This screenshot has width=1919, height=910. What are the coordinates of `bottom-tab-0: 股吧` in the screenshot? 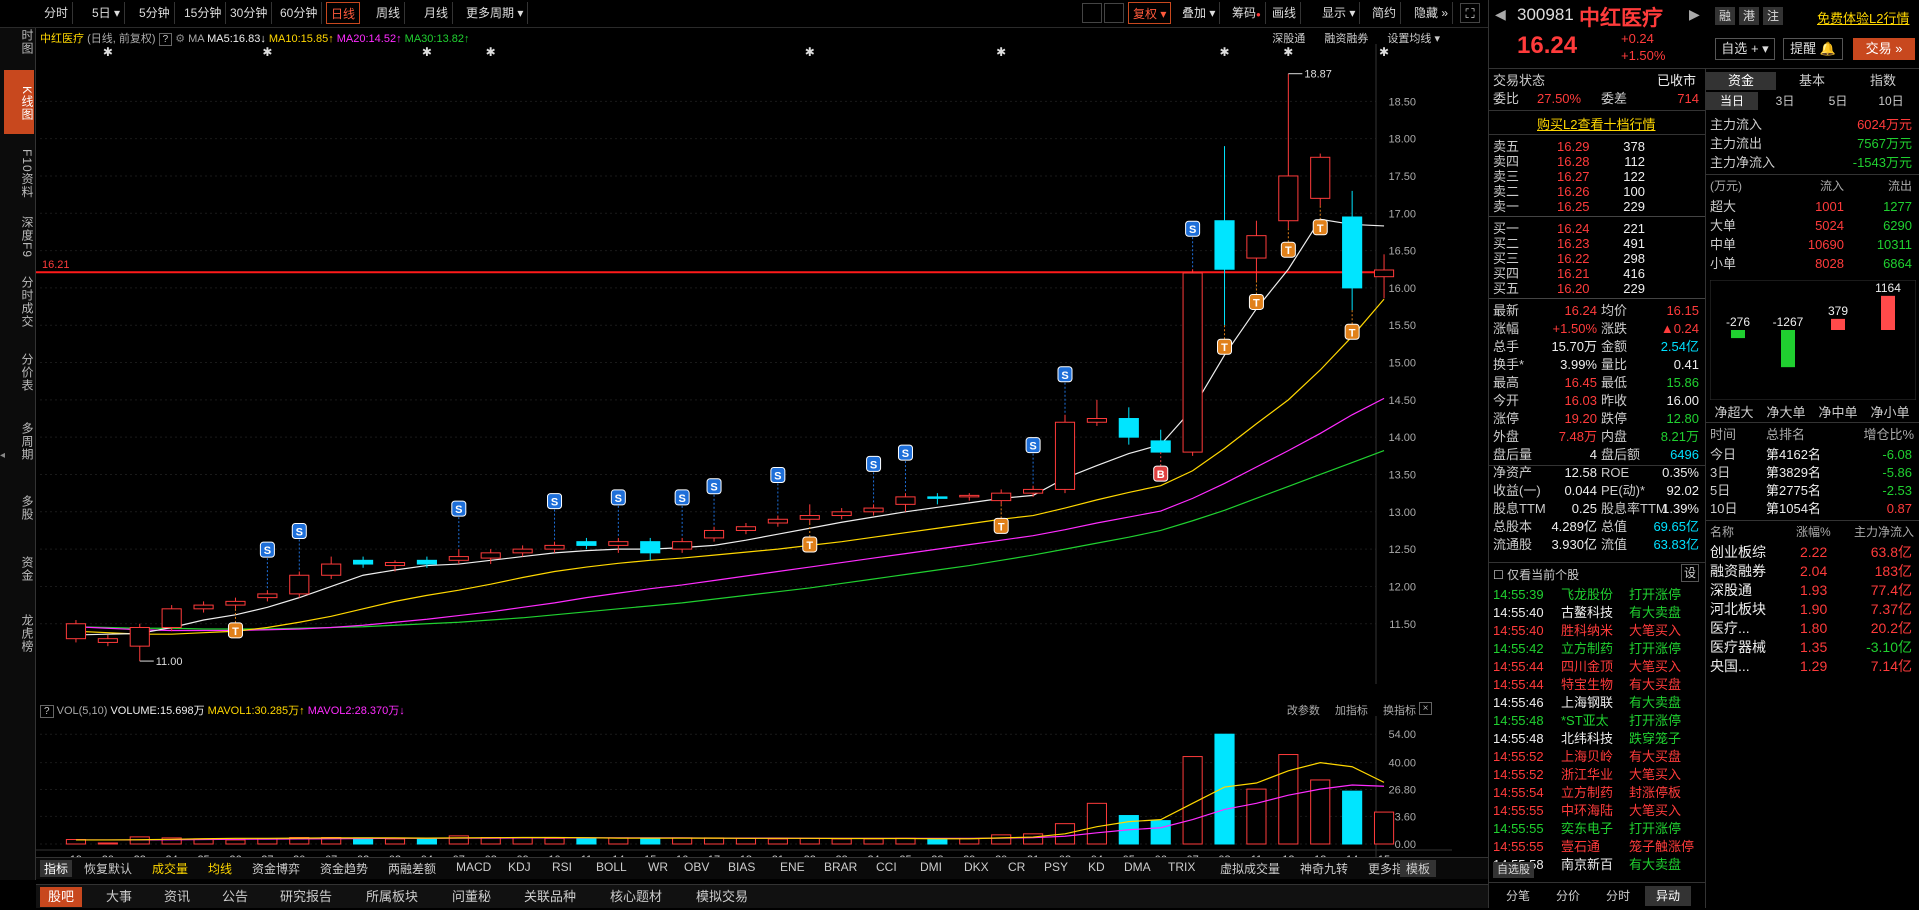 It's located at (61, 897).